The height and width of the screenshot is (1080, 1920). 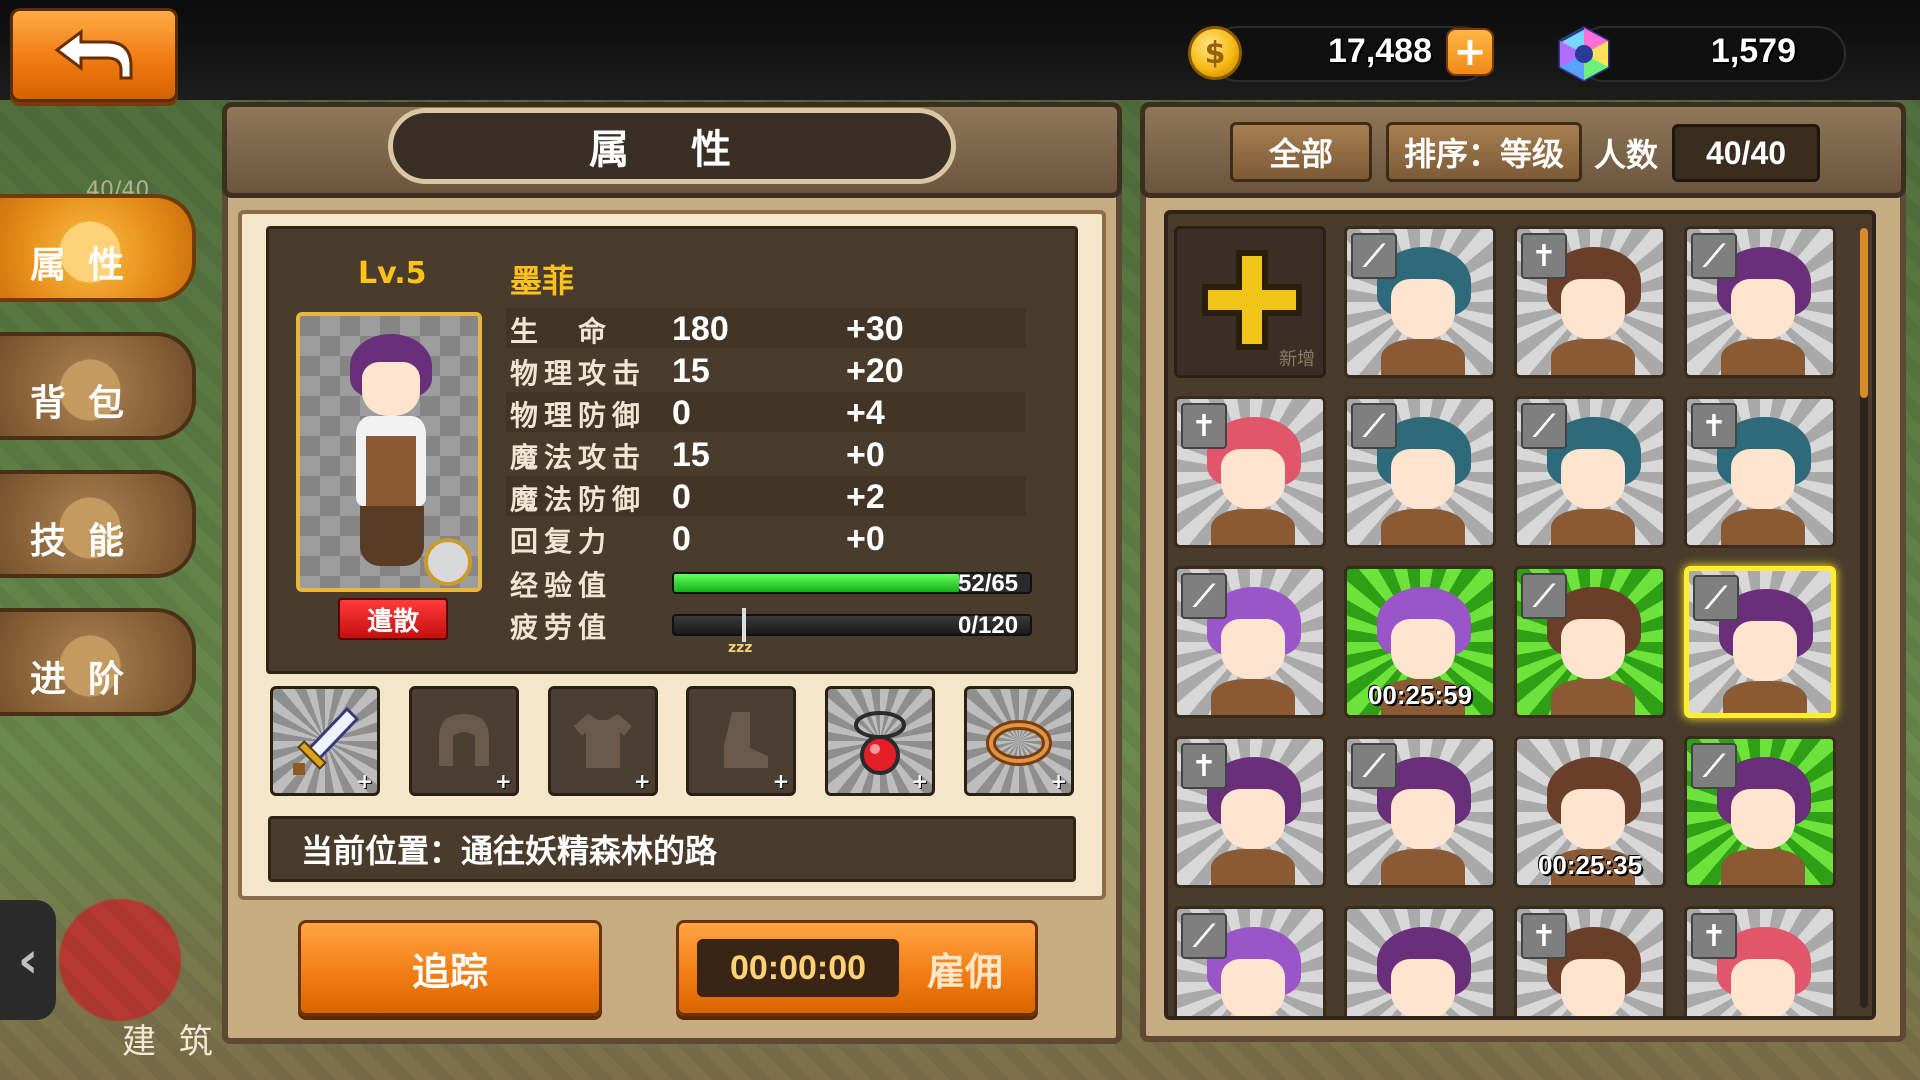 What do you see at coordinates (816, 583) in the screenshot?
I see `exp-bar-fill` at bounding box center [816, 583].